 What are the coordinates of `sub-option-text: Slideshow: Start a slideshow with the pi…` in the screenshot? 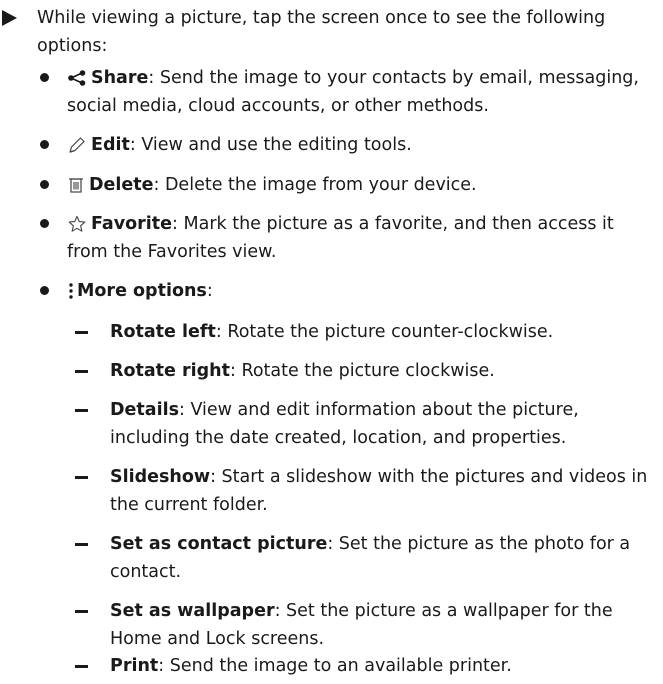 It's located at (384, 491).